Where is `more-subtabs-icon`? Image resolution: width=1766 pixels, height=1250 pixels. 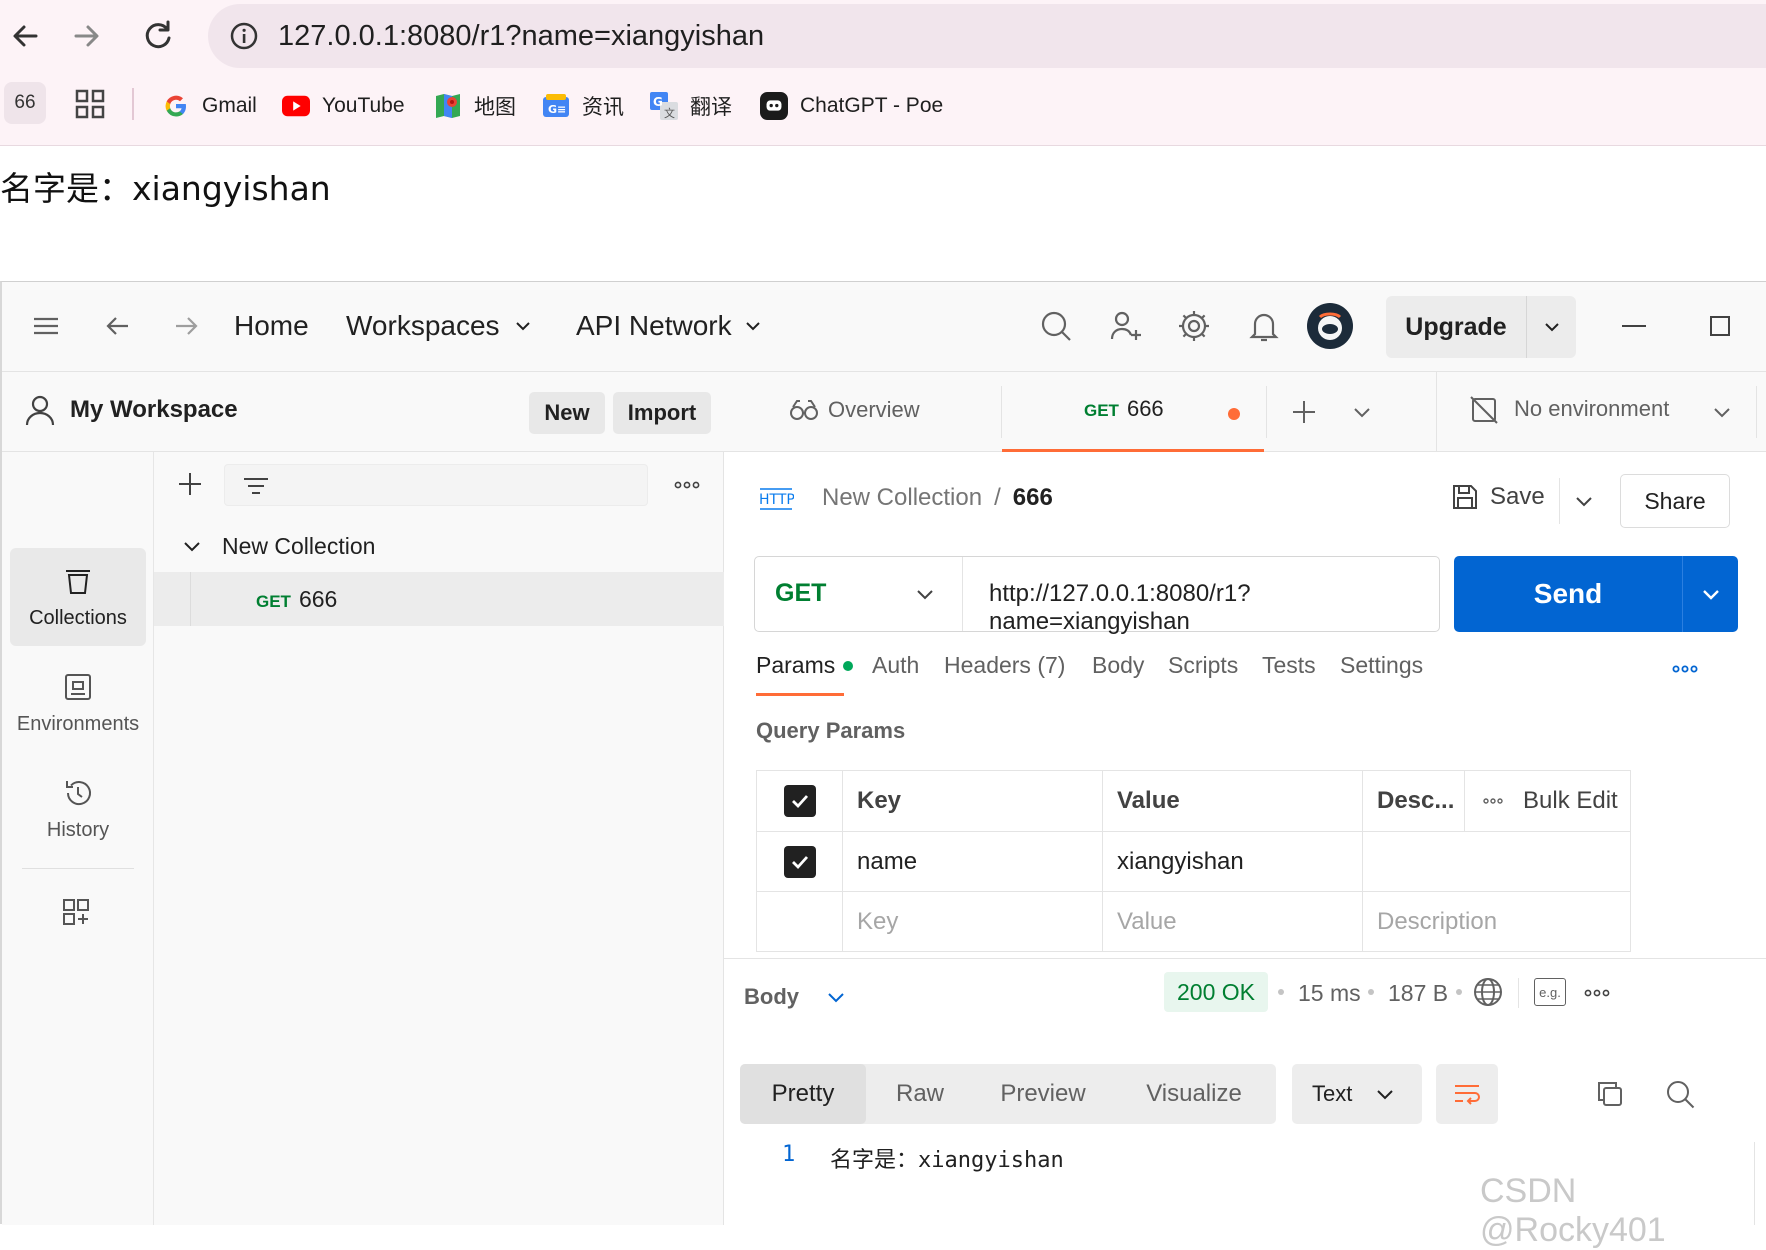 more-subtabs-icon is located at coordinates (1685, 669).